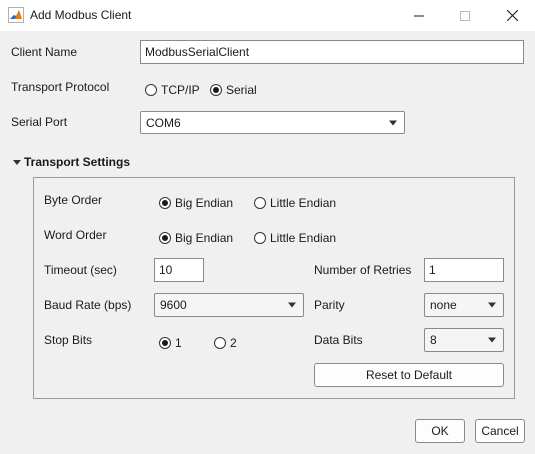 The image size is (535, 454). Describe the element at coordinates (151, 90) in the screenshot. I see `tcpip-radio` at that location.